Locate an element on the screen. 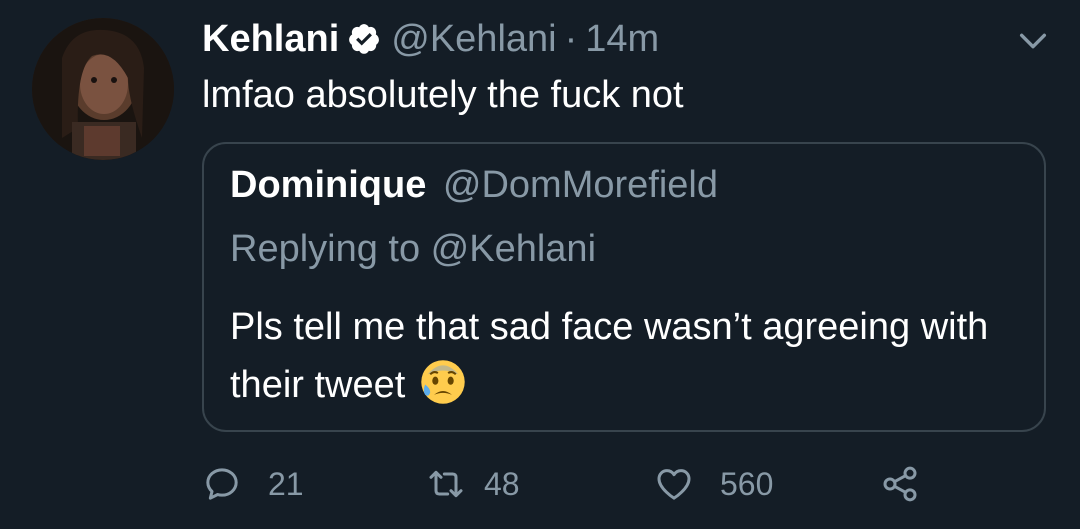  like-count: 560 is located at coordinates (747, 483).